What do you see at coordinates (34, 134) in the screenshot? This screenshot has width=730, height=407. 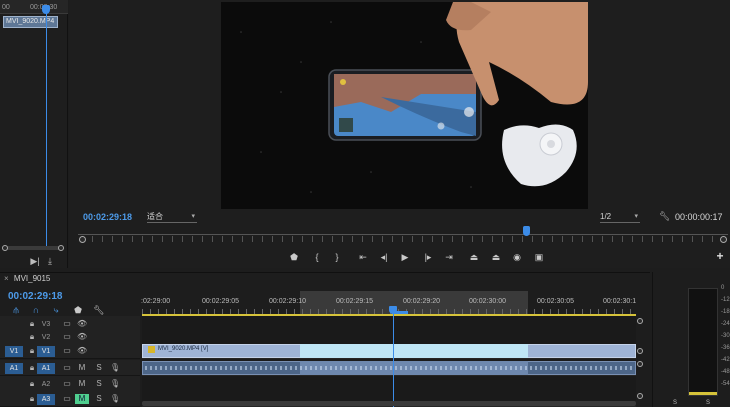 I see `source-monitor-panel` at bounding box center [34, 134].